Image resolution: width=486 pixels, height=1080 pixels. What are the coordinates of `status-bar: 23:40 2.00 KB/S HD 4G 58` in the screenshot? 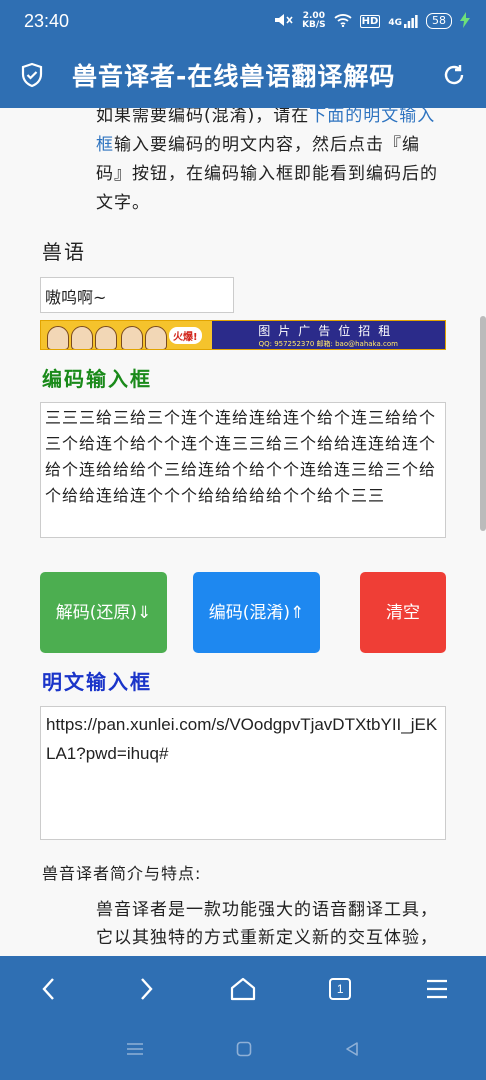 It's located at (243, 21).